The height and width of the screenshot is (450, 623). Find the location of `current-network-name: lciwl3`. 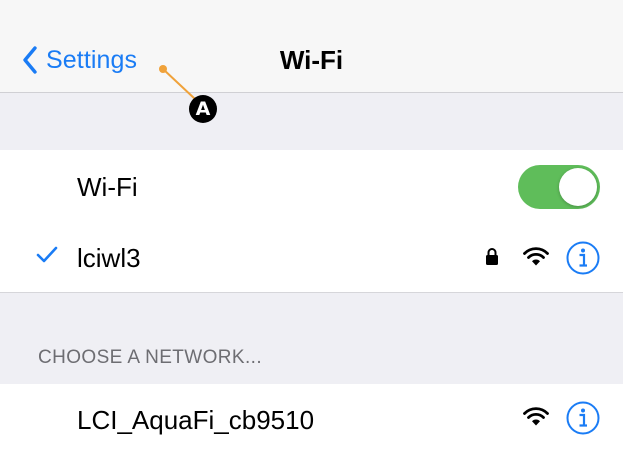

current-network-name: lciwl3 is located at coordinates (109, 258).